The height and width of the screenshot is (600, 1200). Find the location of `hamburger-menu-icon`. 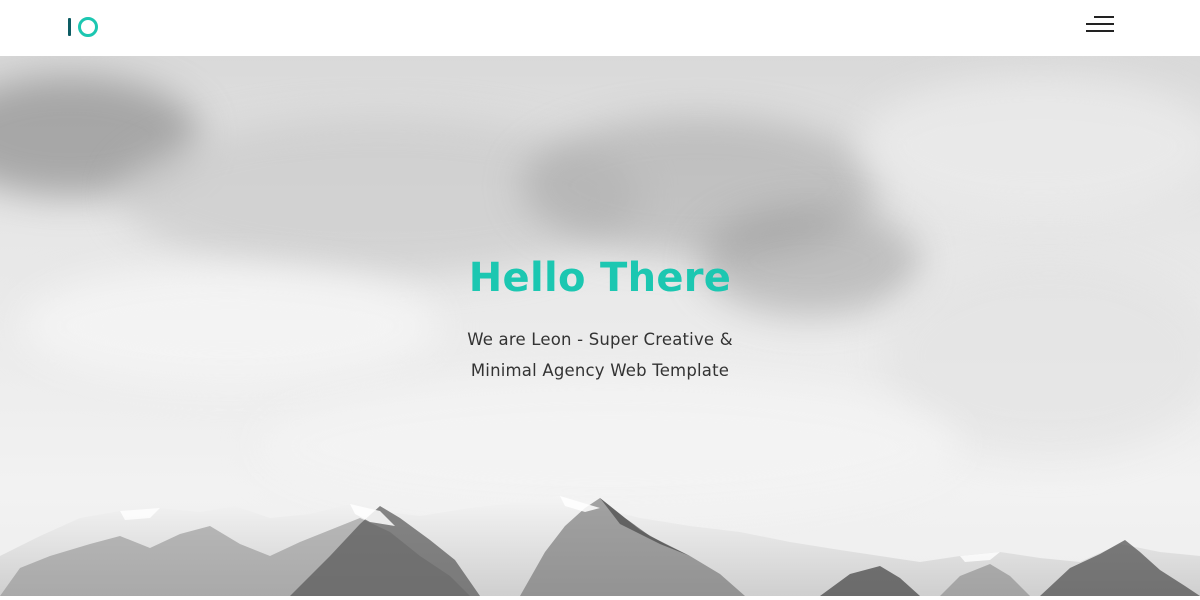

hamburger-menu-icon is located at coordinates (1099, 25).